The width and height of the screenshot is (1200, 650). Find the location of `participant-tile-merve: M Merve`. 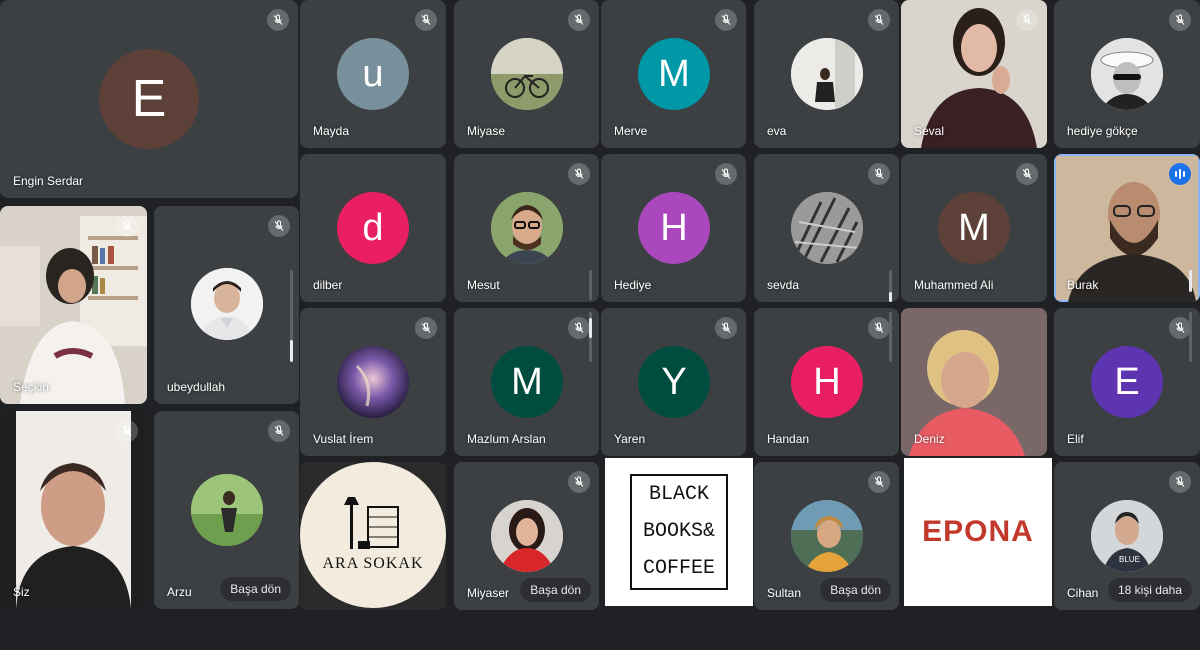

participant-tile-merve: M Merve is located at coordinates (673, 74).